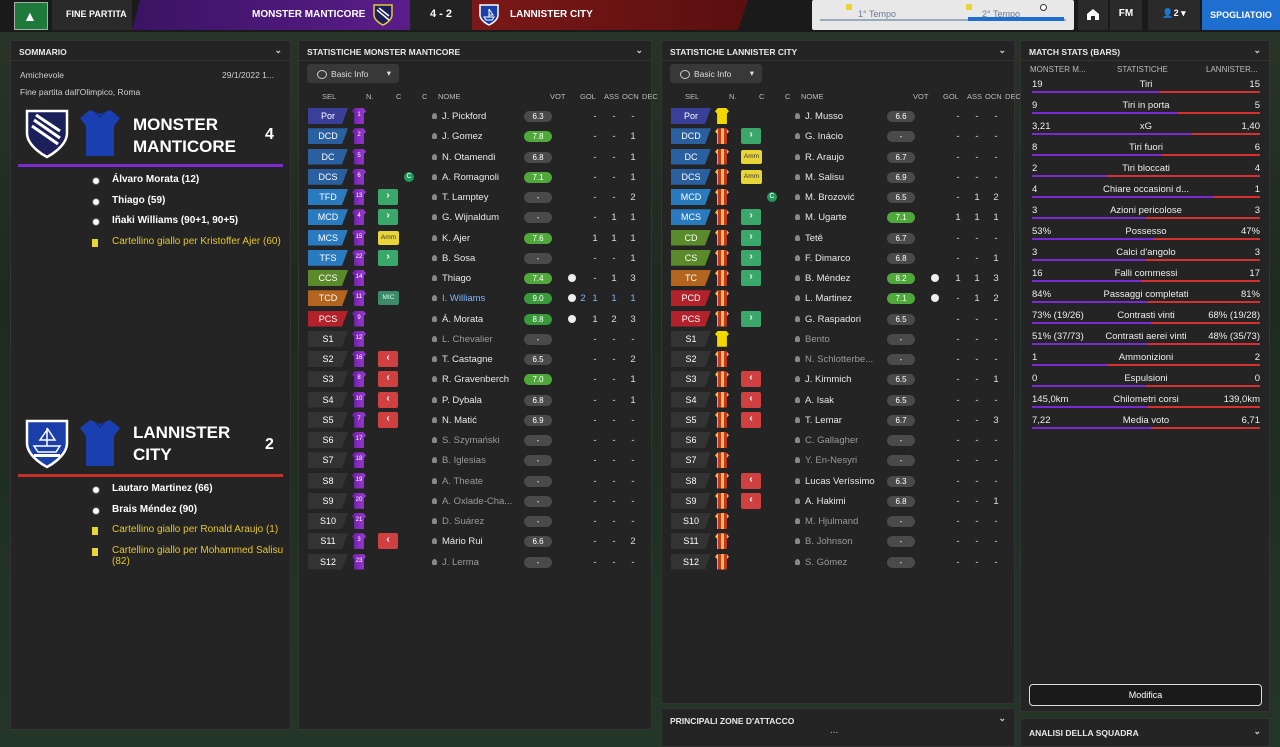 The height and width of the screenshot is (747, 1280). Describe the element at coordinates (471, 116) in the screenshot. I see `player-row: Por 1 J. Pickford 6.3 - - -` at that location.